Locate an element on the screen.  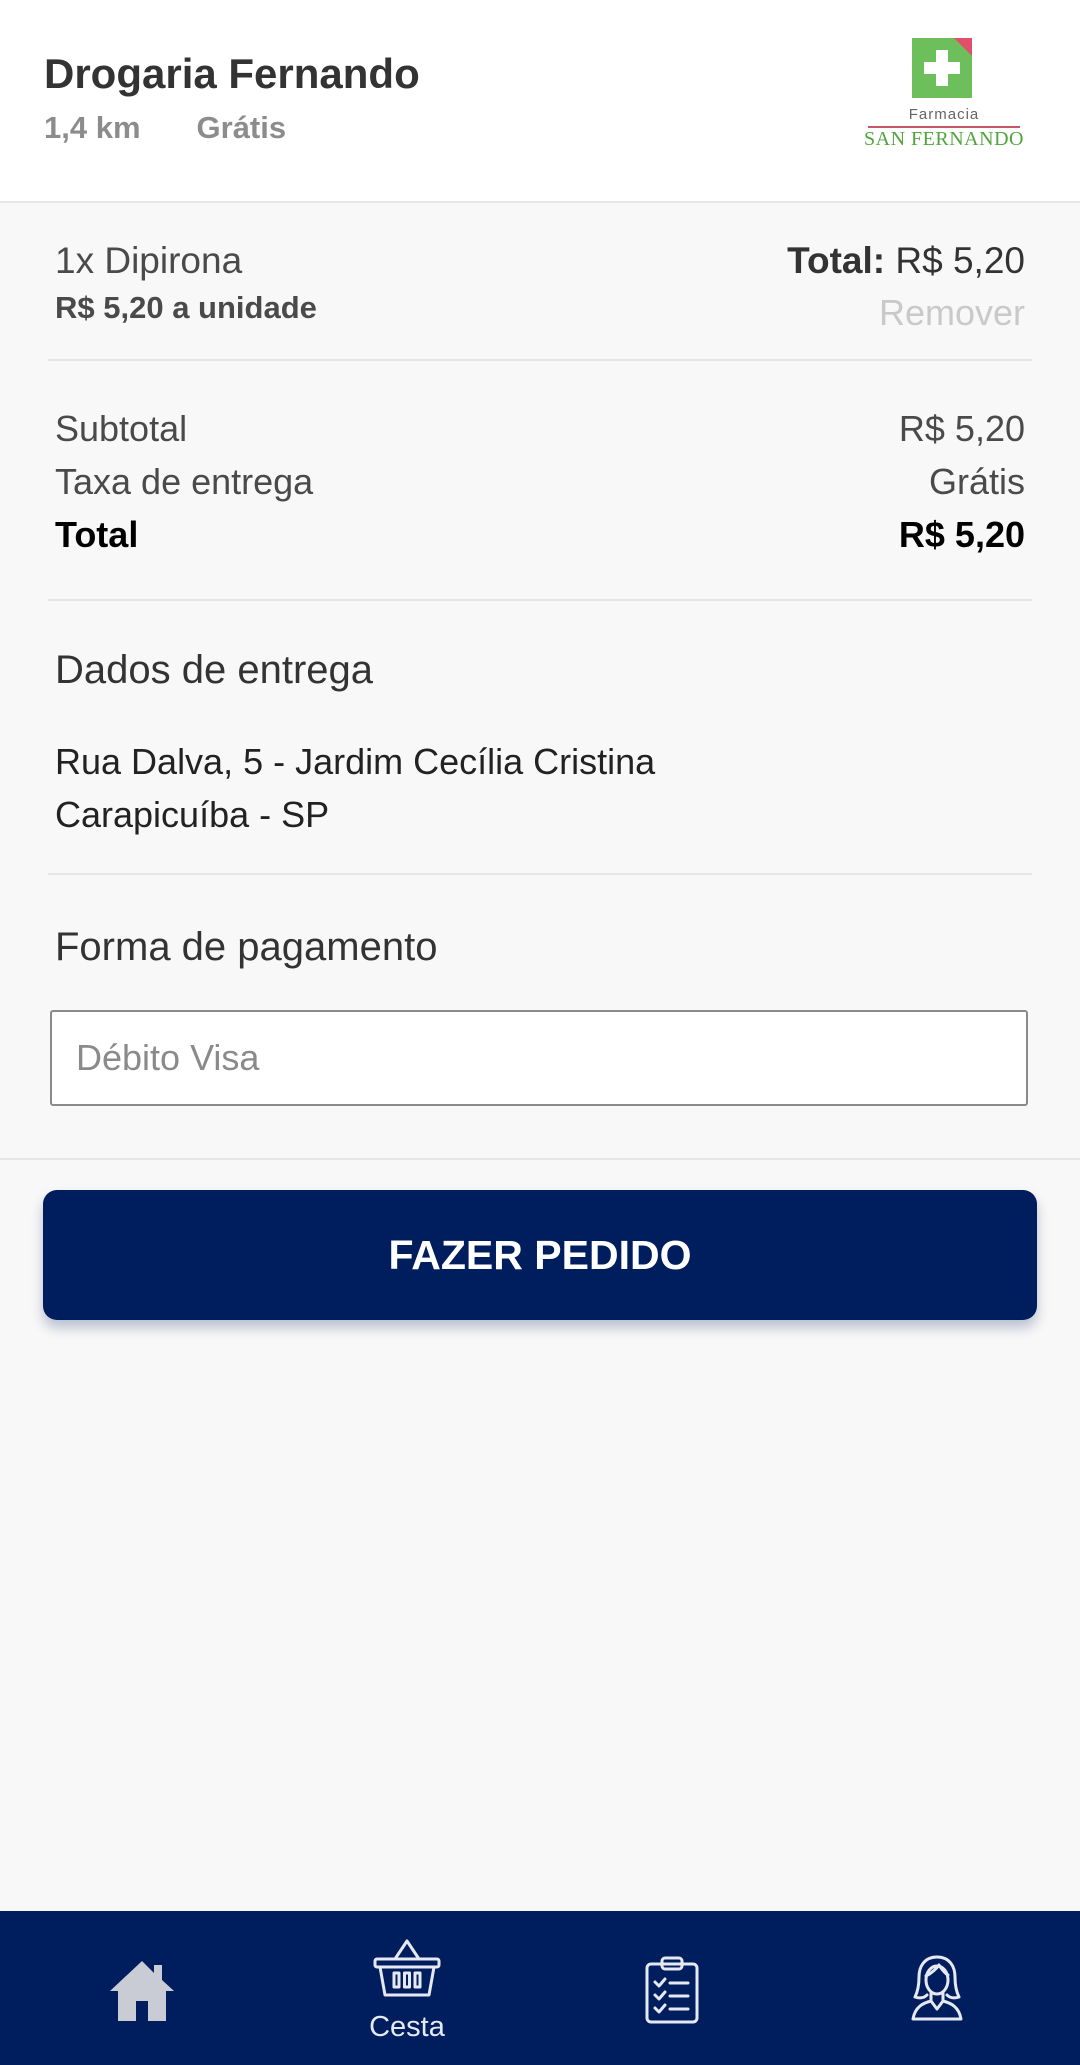
store-meta: 1,4 km Grátis is located at coordinates (165, 128).